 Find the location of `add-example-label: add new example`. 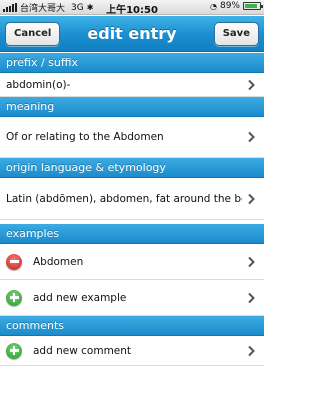

add-example-label: add new example is located at coordinates (80, 297).